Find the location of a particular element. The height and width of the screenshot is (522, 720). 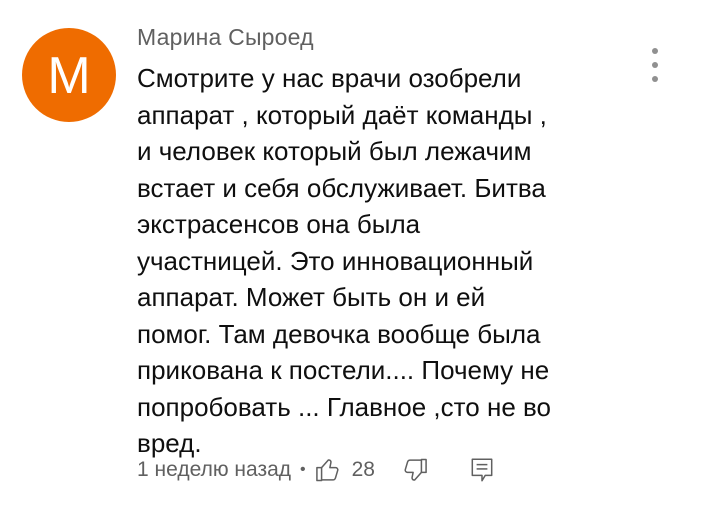

like-button is located at coordinates (328, 470).